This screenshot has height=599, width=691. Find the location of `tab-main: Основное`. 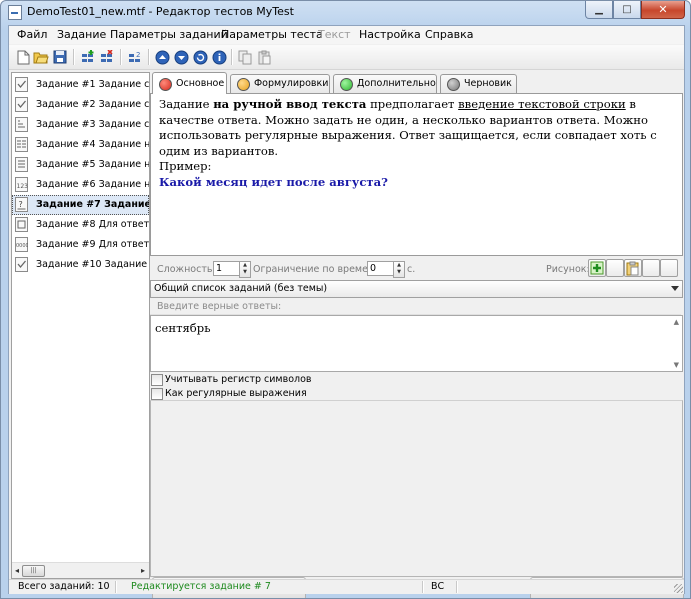

tab-main: Основное is located at coordinates (189, 83).